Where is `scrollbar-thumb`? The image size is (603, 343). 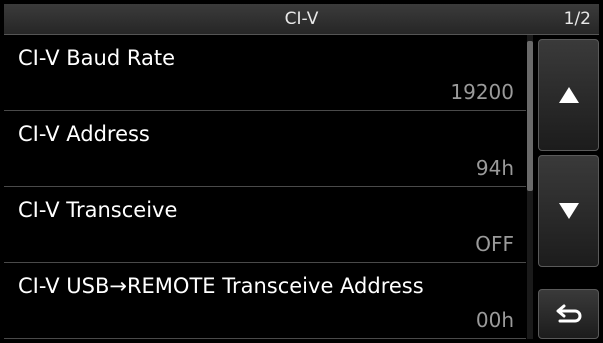 scrollbar-thumb is located at coordinates (530, 116).